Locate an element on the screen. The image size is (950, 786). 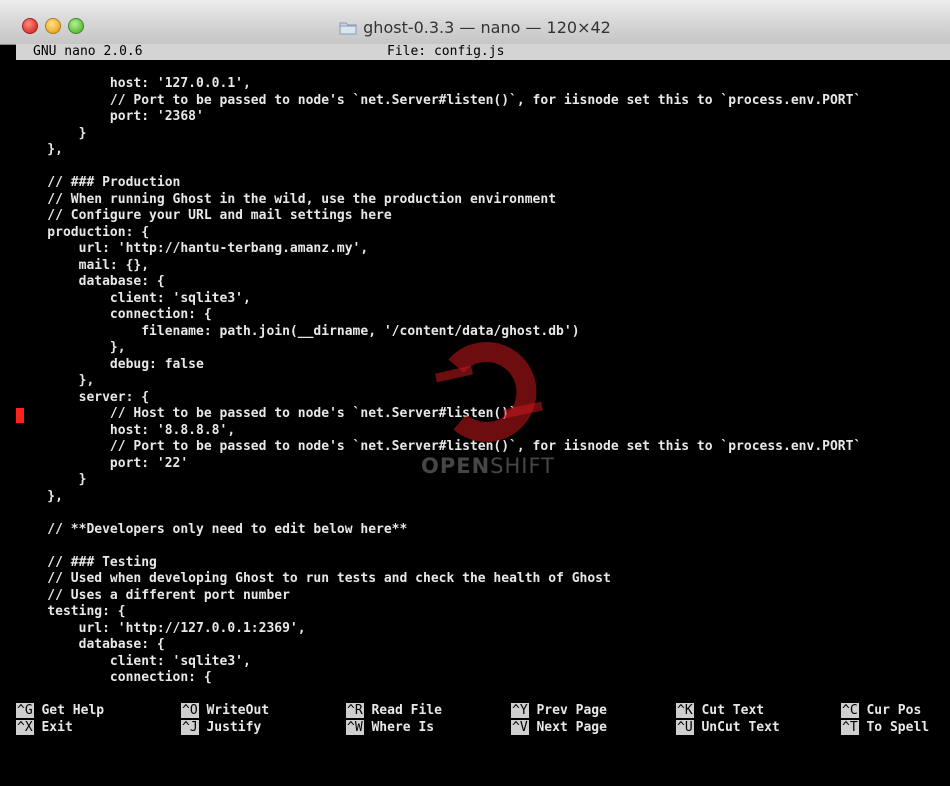
shortcut-prev-page: ^Y Prev Page is located at coordinates (559, 711).